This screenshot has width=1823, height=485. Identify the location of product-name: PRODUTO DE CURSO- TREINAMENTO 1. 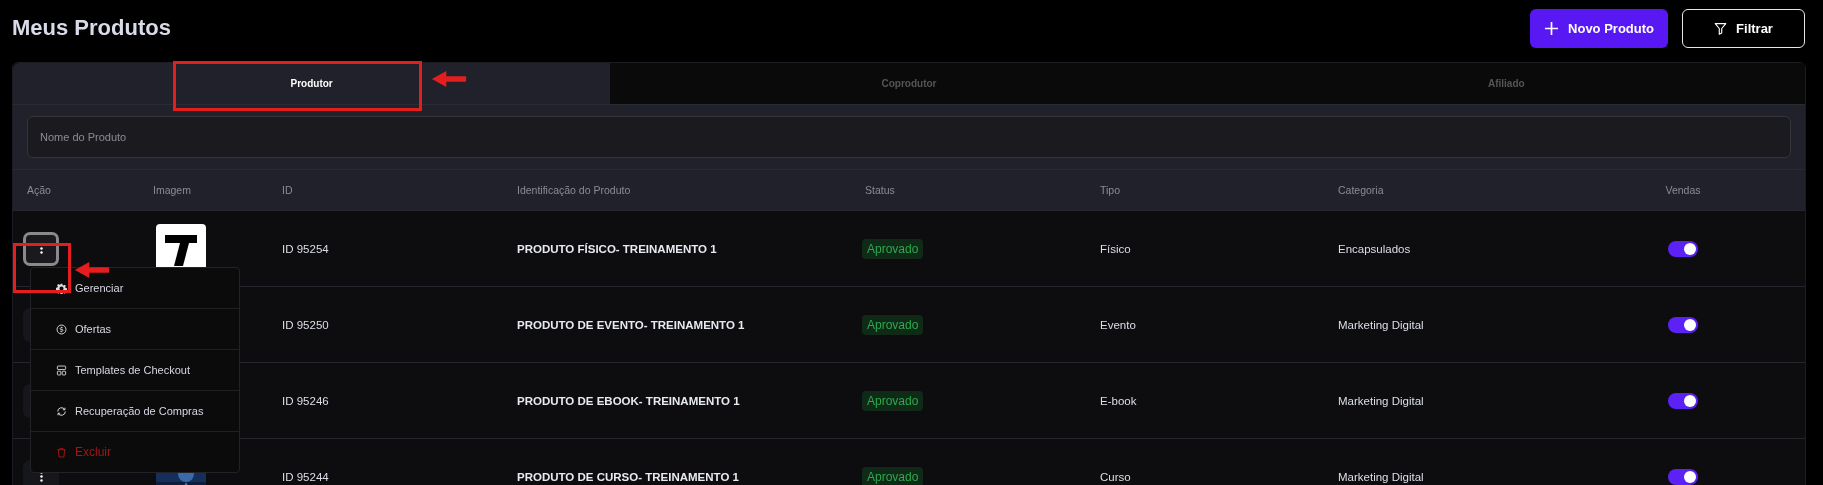
(628, 476).